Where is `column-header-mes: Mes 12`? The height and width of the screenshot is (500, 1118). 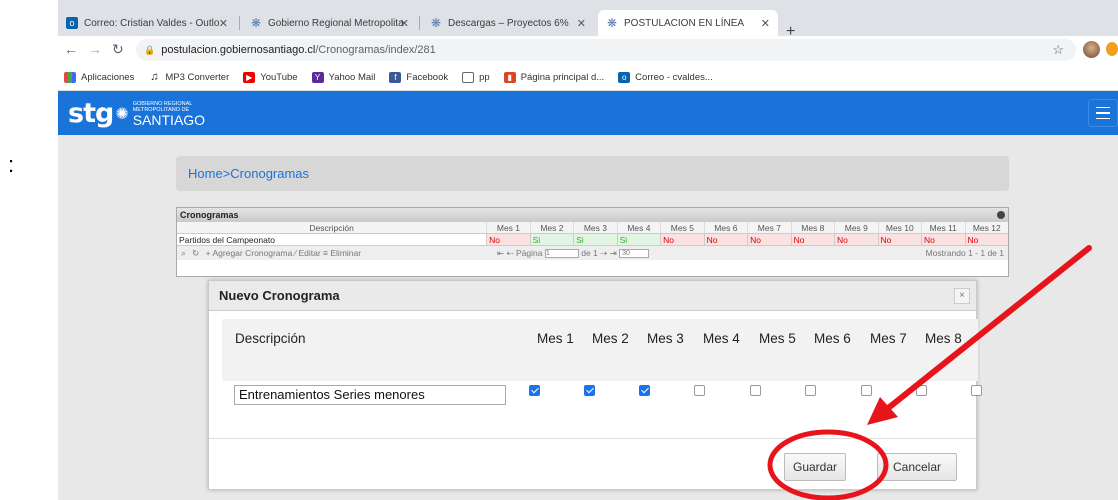 column-header-mes: Mes 12 is located at coordinates (986, 227).